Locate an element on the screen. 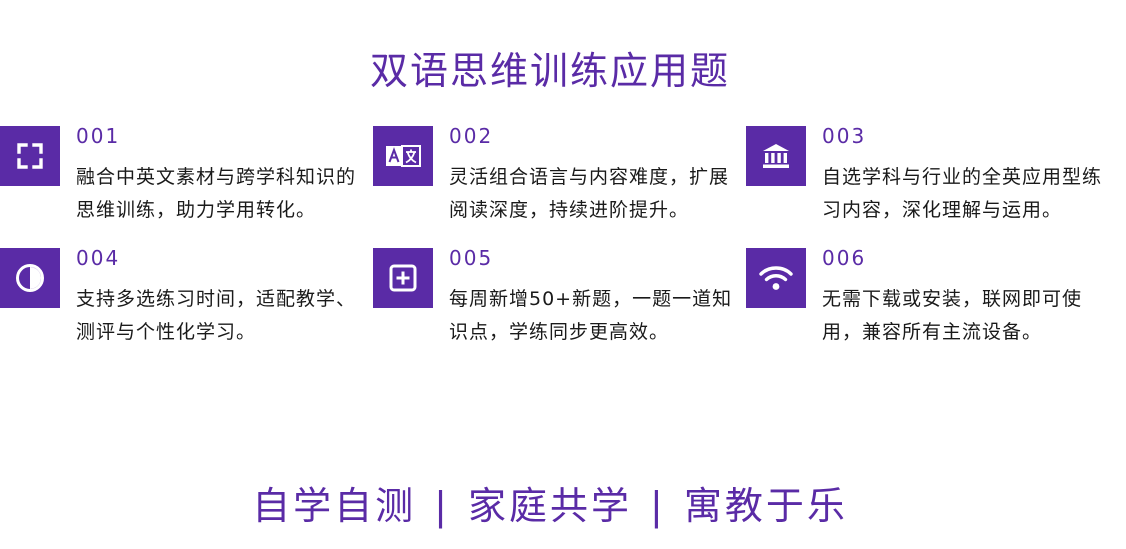 The height and width of the screenshot is (549, 1126). wifi-icon is located at coordinates (776, 278).